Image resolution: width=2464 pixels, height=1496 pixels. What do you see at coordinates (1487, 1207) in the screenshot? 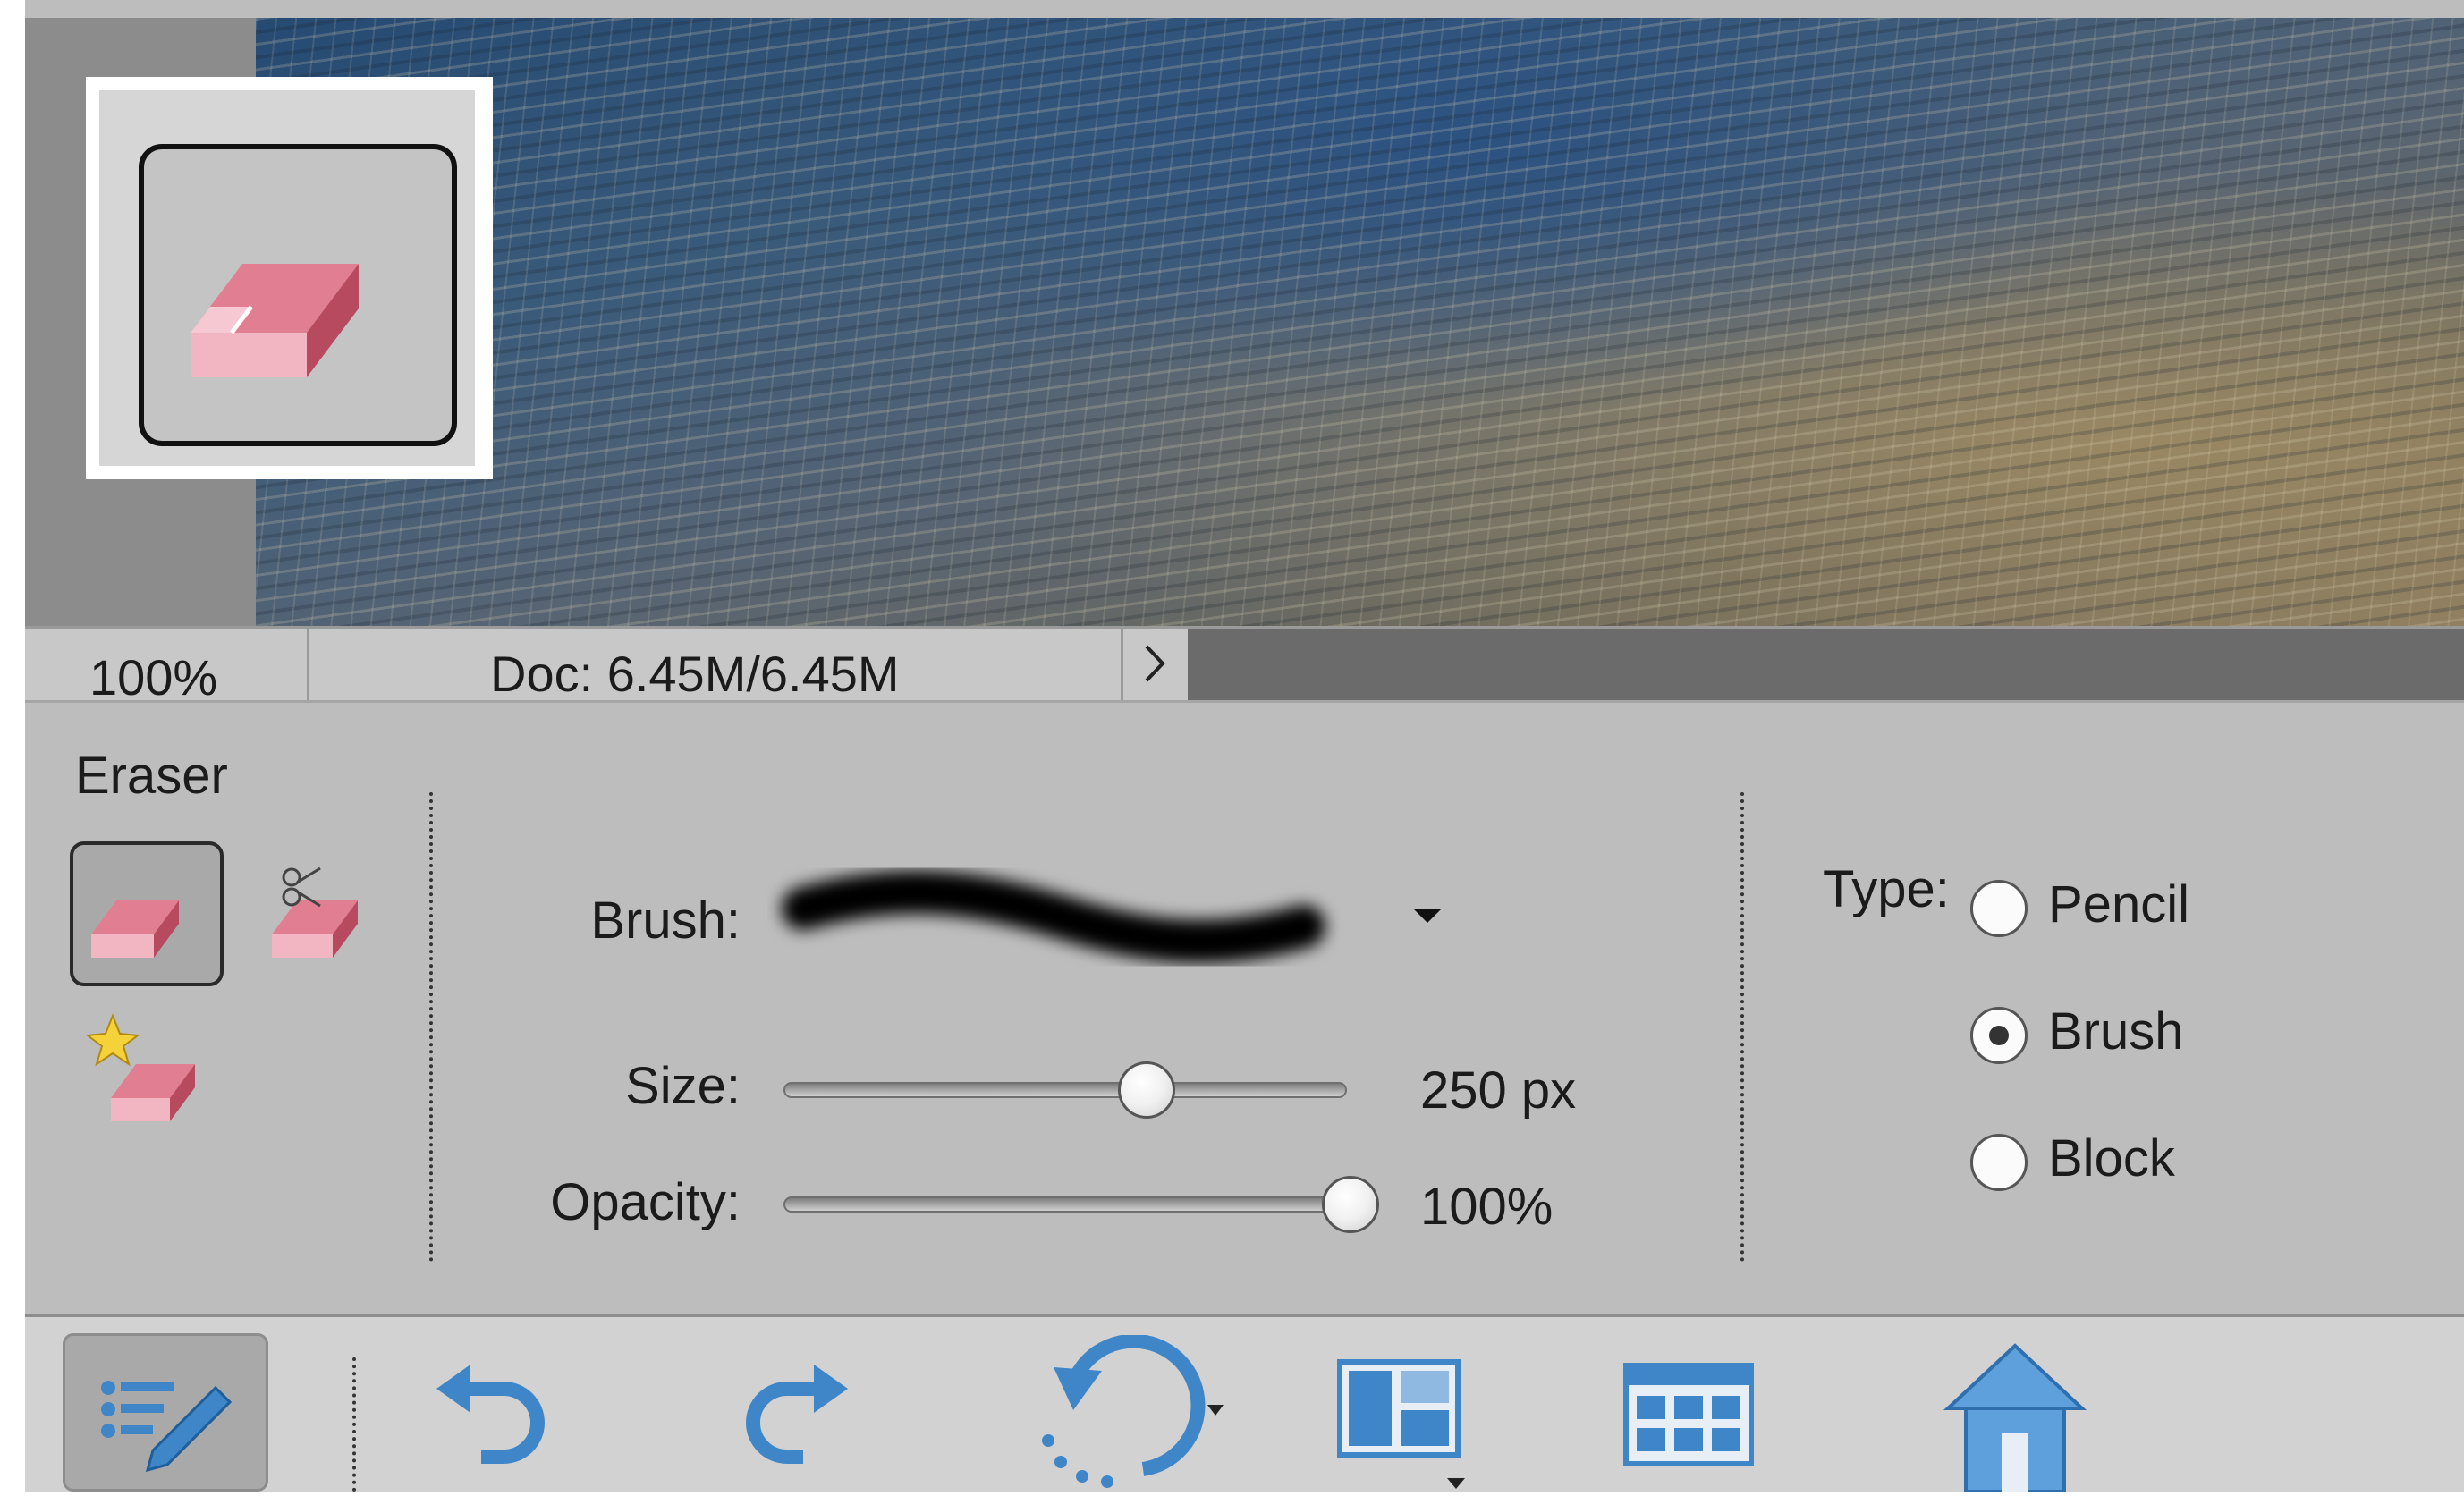
I see `opacity-value: 100%` at bounding box center [1487, 1207].